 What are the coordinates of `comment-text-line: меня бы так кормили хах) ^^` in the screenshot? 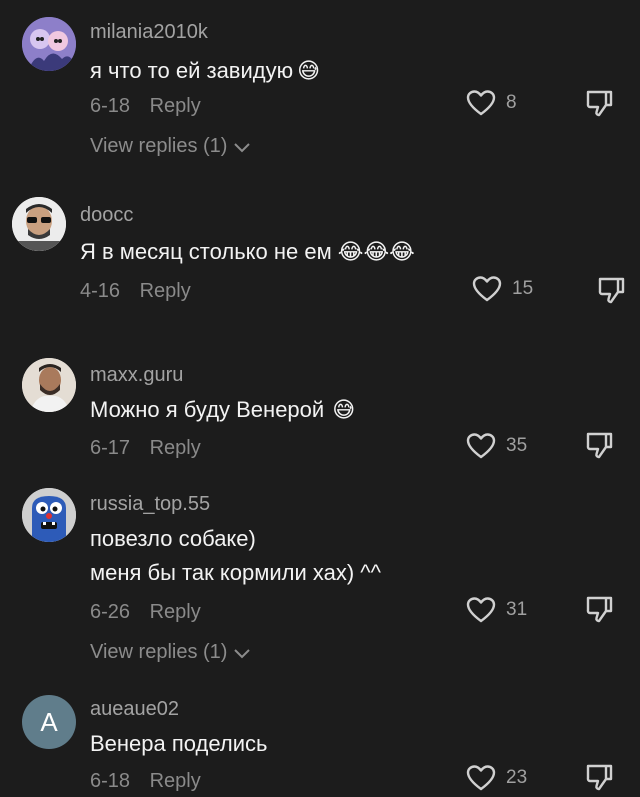 It's located at (235, 572).